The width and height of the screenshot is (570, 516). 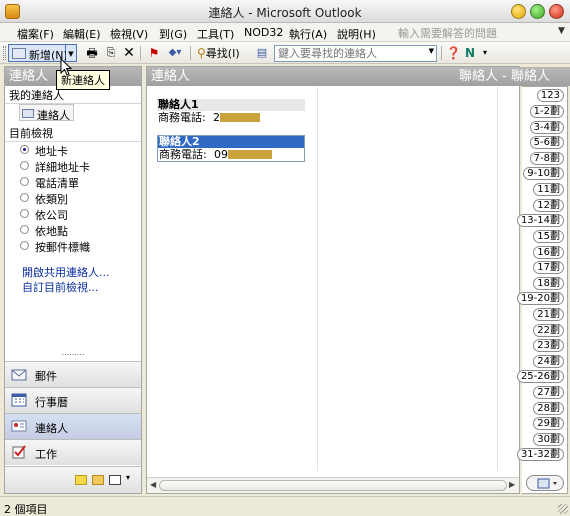 I want to click on index-tab: 7-8劃, so click(x=546, y=158).